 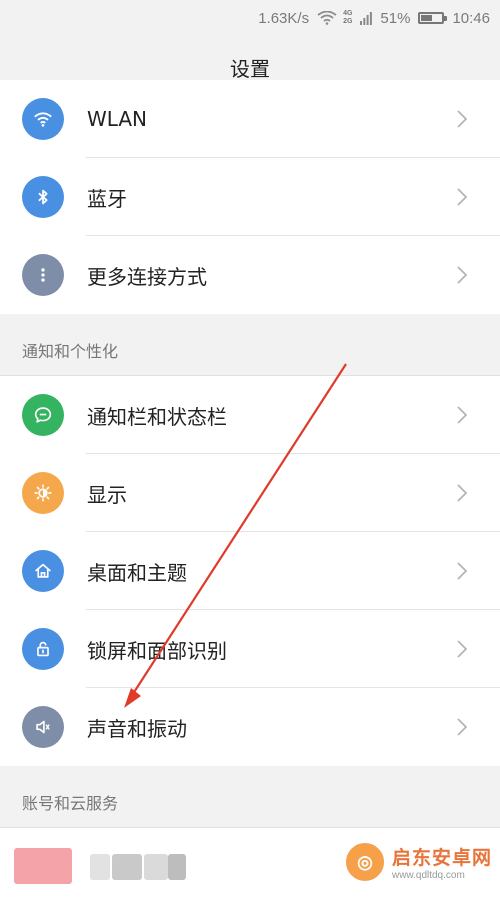 What do you see at coordinates (327, 18) in the screenshot?
I see `wifi-status-icon` at bounding box center [327, 18].